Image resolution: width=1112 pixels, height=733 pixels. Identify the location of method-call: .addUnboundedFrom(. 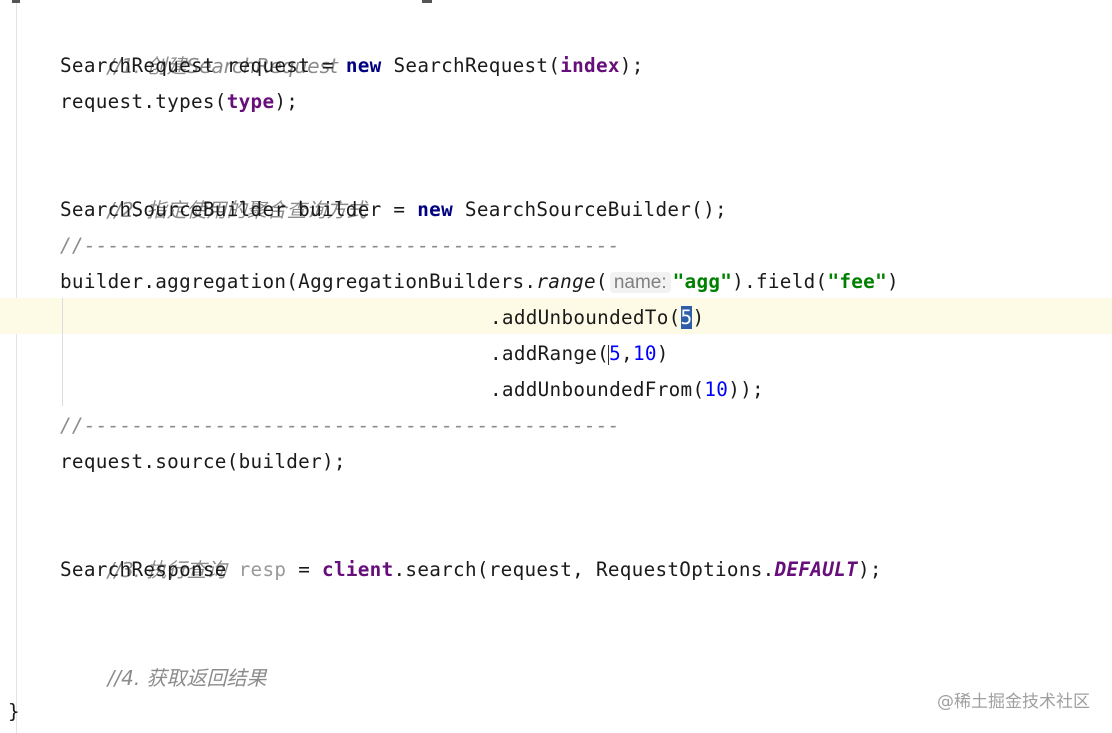
(597, 389).